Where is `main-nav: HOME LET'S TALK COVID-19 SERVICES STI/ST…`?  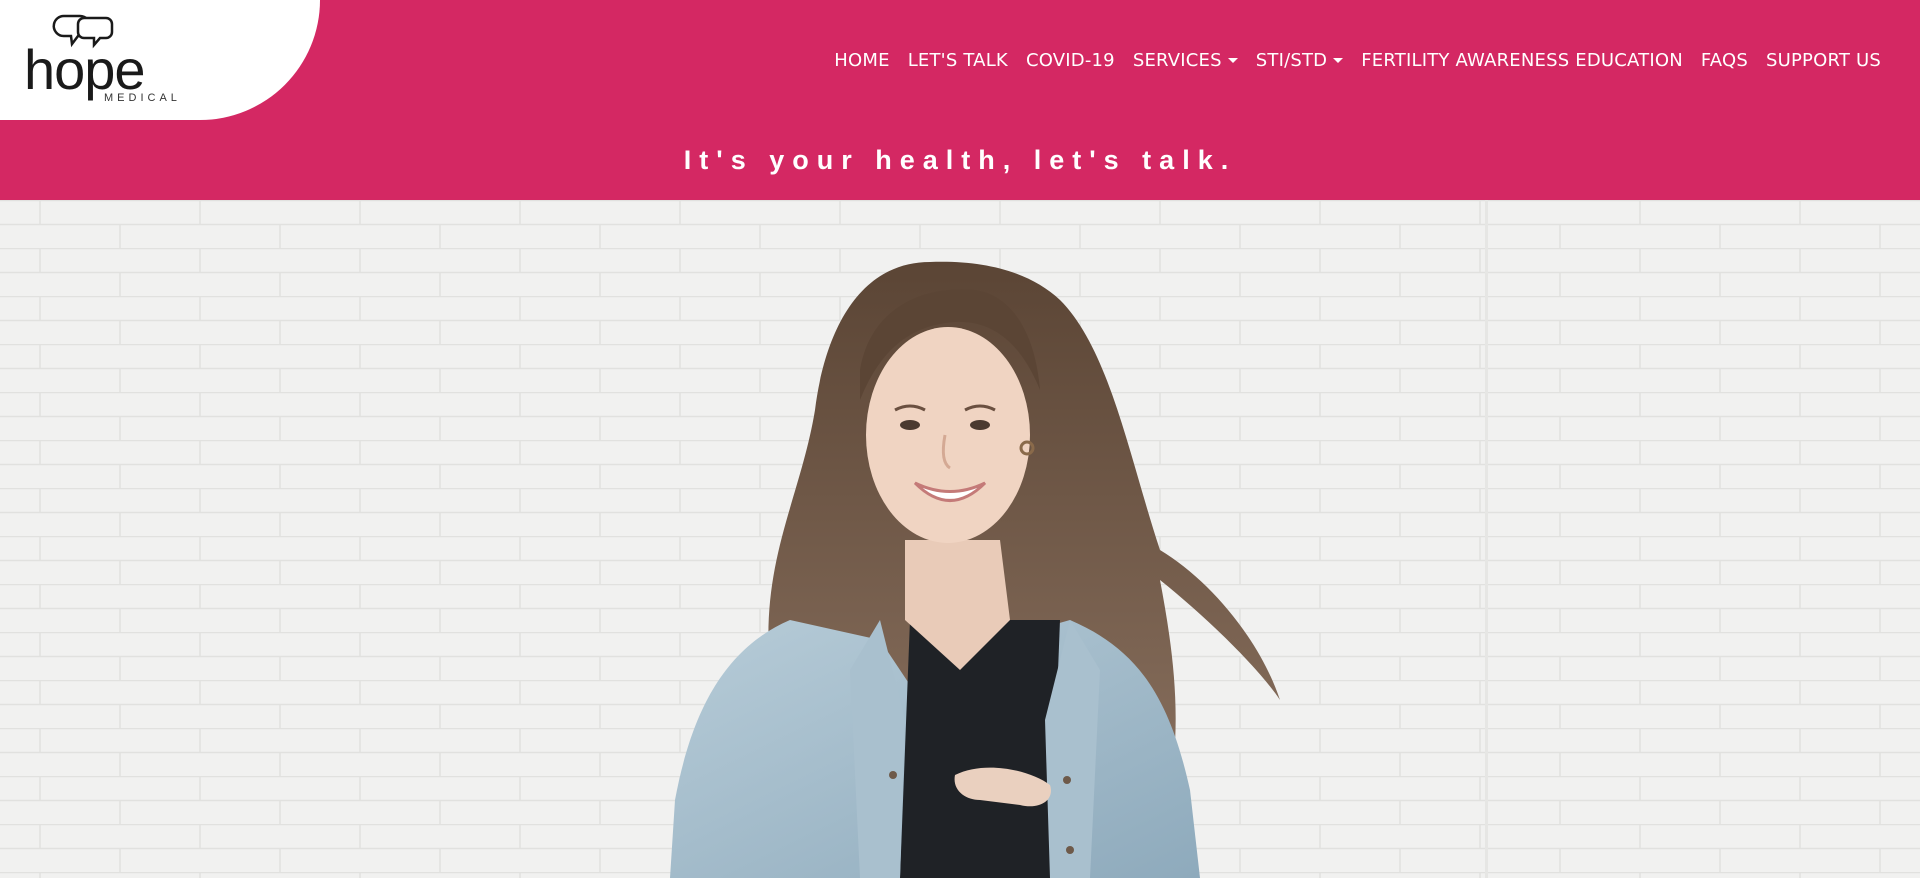
main-nav: HOME LET'S TALK COVID-19 SERVICES STI/ST… is located at coordinates (1357, 60).